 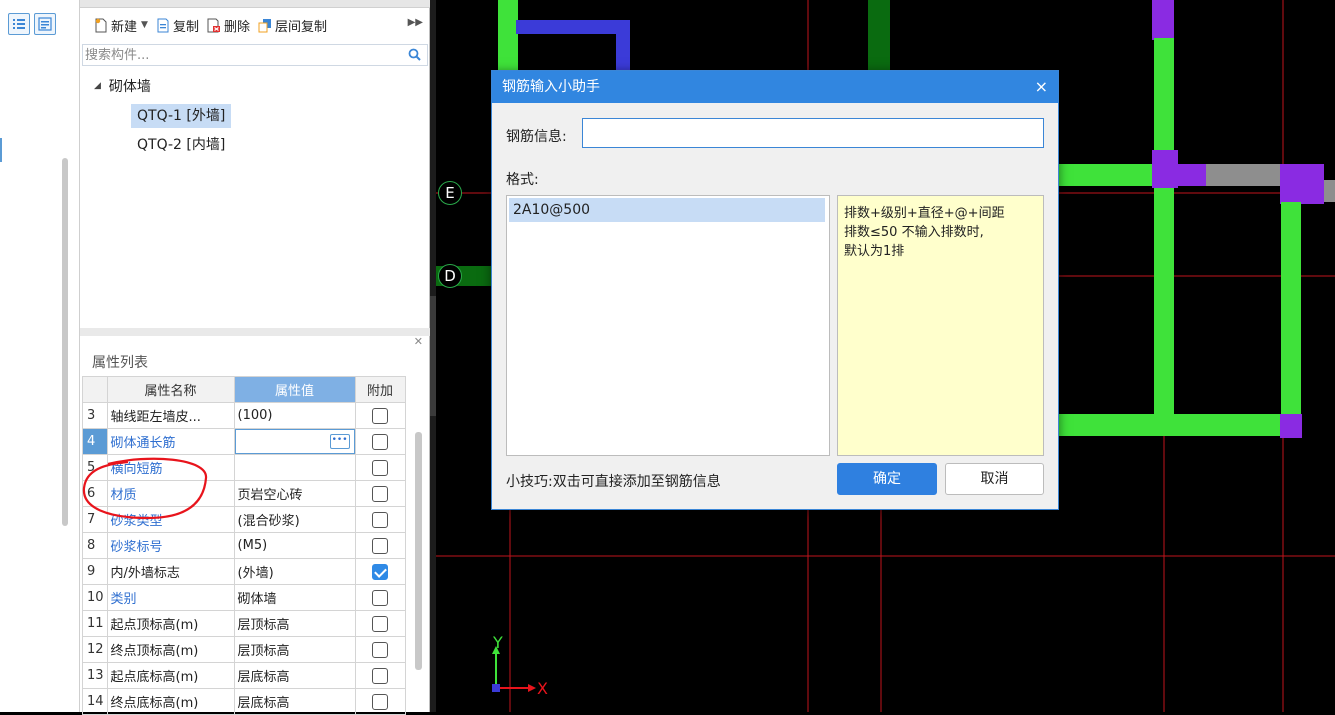 I want to click on row-number: 7, so click(x=95, y=519).